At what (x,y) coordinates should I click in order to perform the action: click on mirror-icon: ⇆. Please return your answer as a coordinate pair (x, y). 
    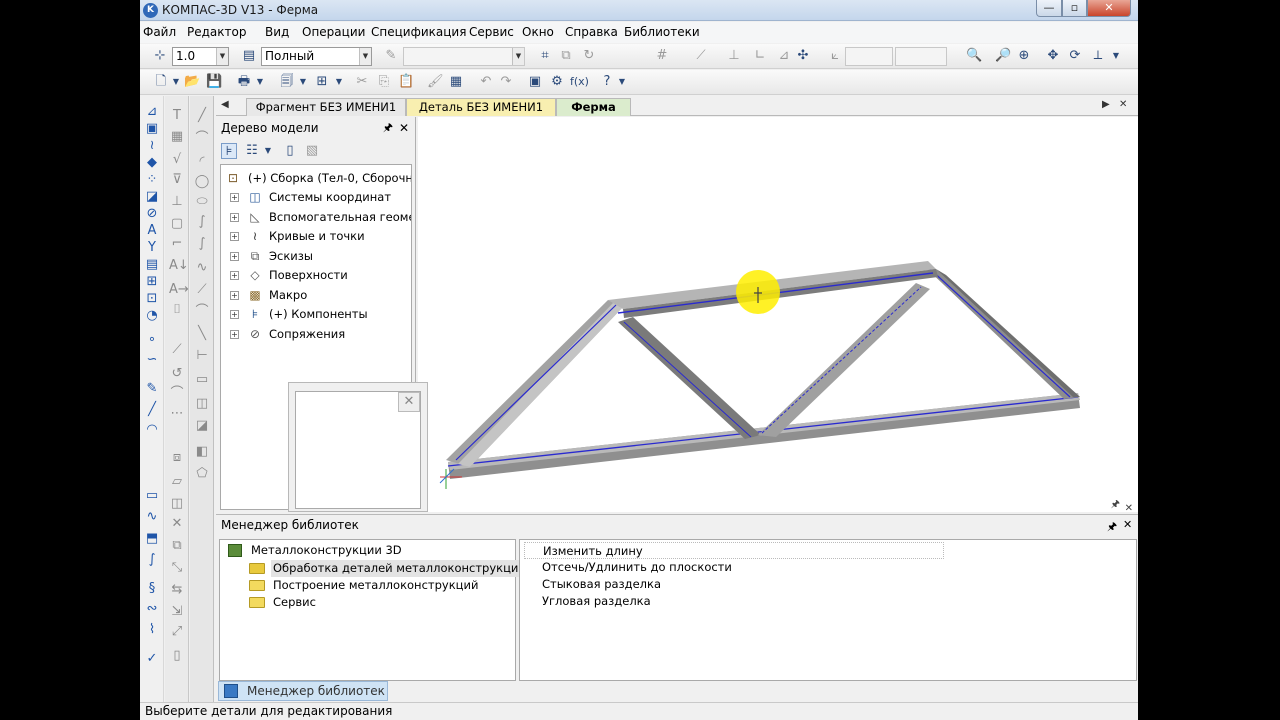
    Looking at the image, I should click on (177, 590).